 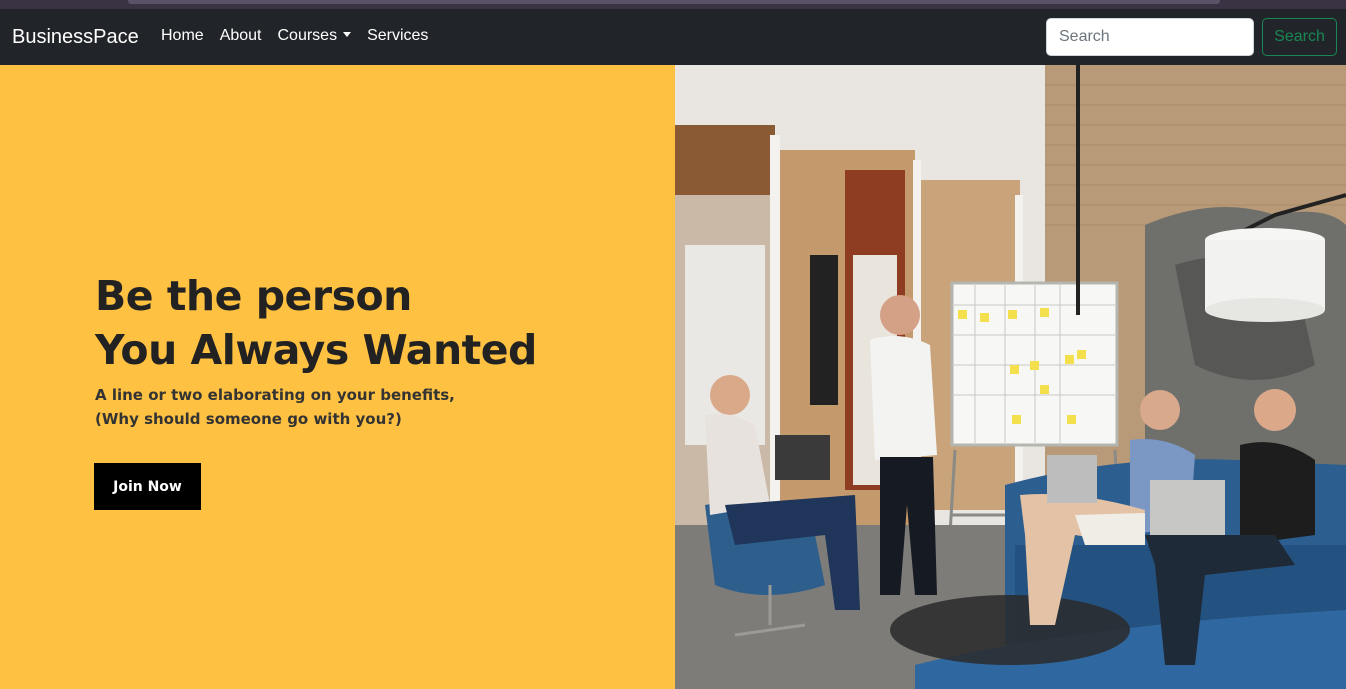 I want to click on caret-down-icon, so click(x=347, y=34).